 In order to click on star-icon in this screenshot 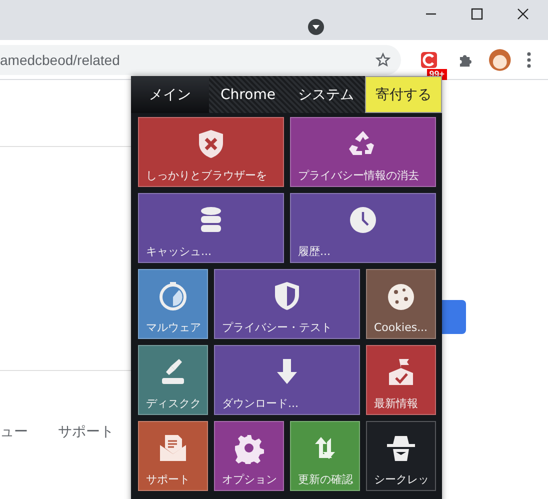, I will do `click(382, 60)`.